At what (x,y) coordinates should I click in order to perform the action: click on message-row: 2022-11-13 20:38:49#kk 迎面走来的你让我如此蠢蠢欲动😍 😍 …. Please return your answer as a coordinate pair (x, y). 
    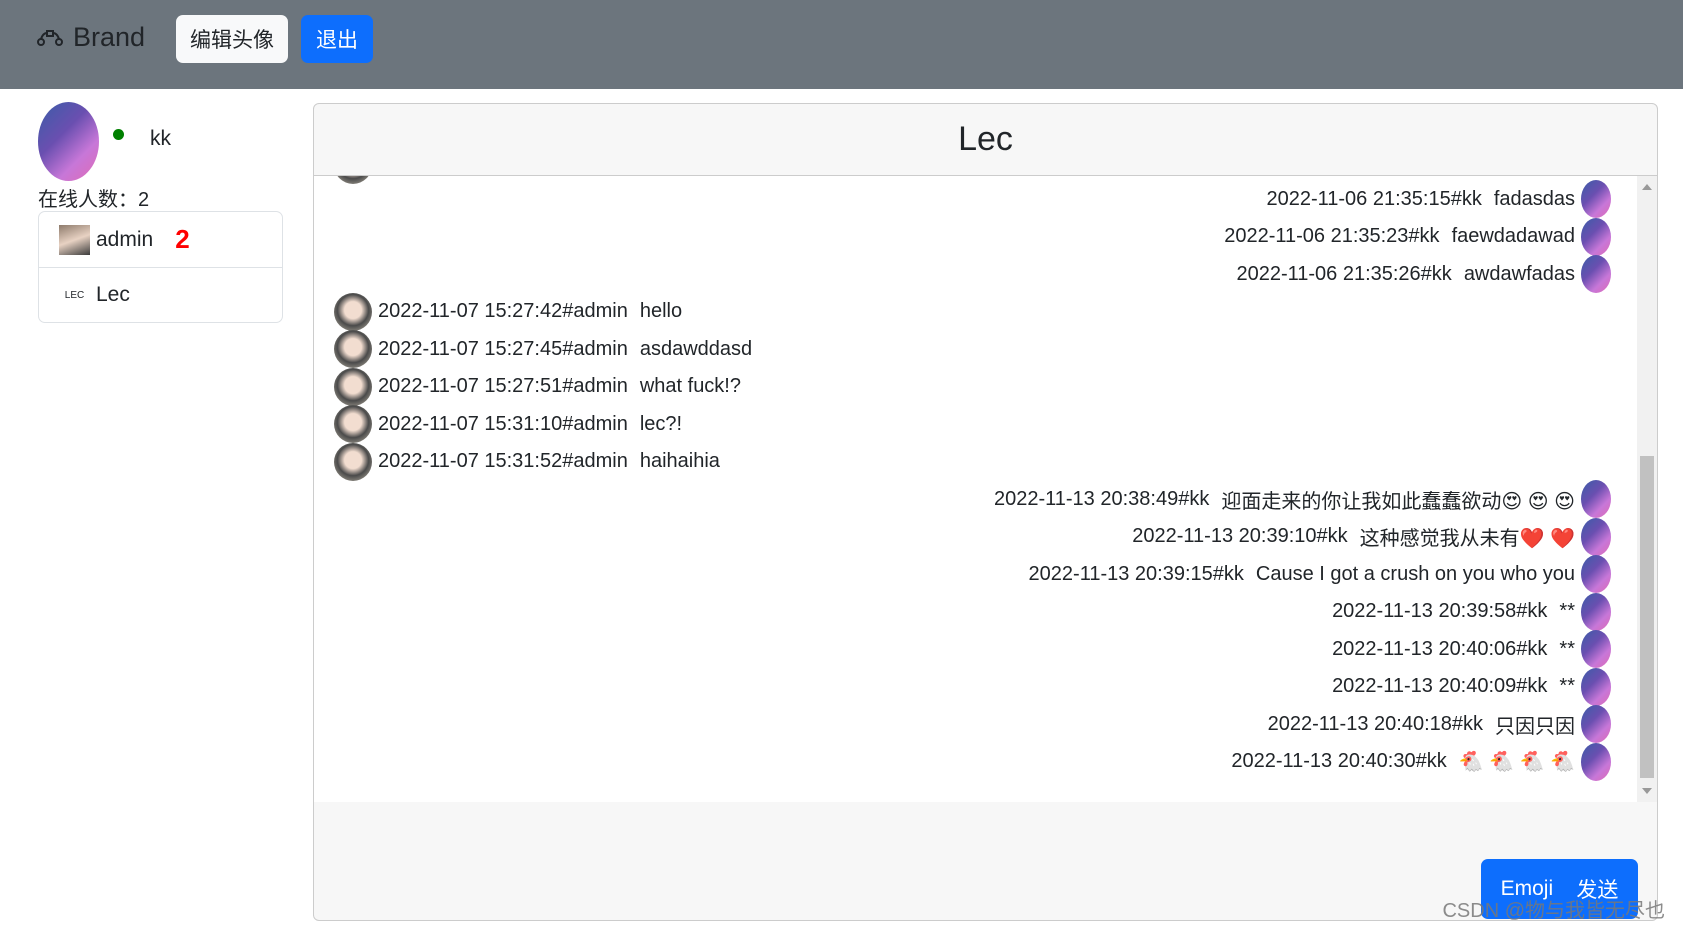
    Looking at the image, I should click on (1302, 499).